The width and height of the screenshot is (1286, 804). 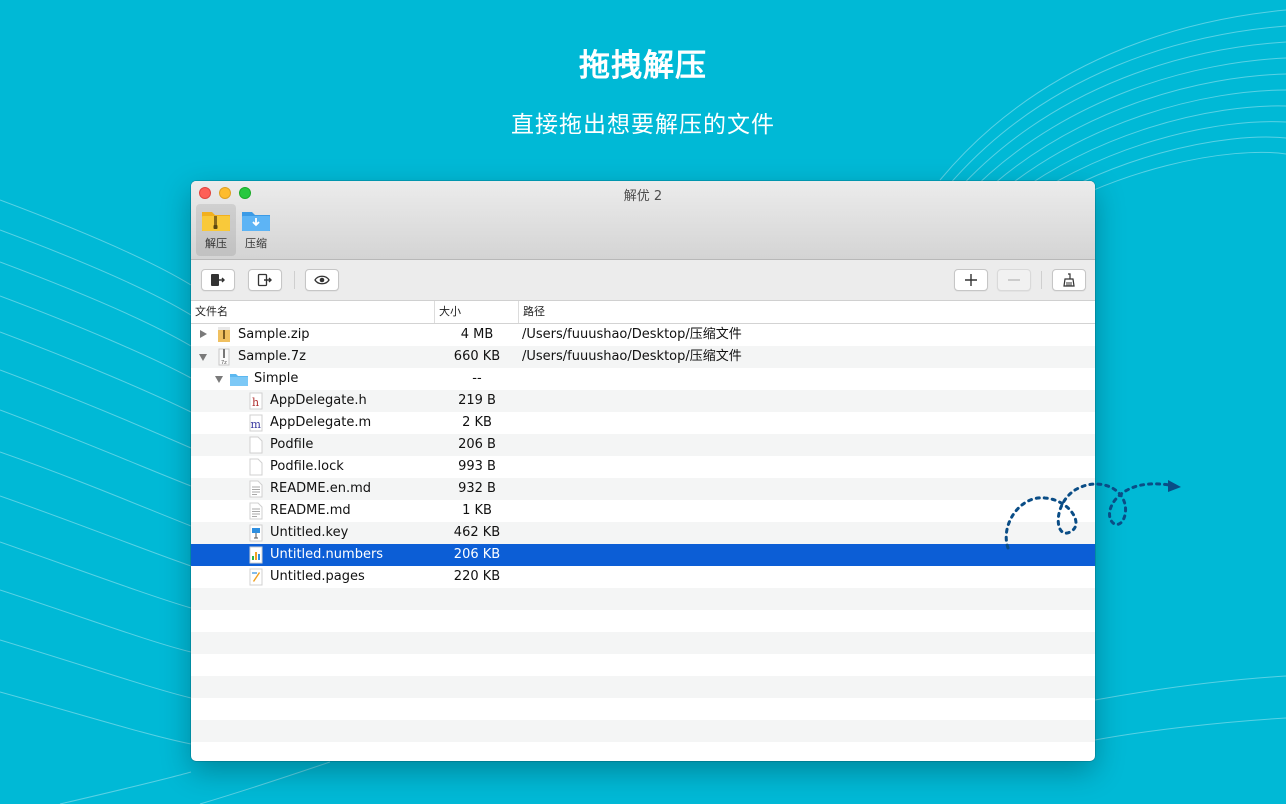 I want to click on banner-title: 拖拽解压, so click(x=643, y=66).